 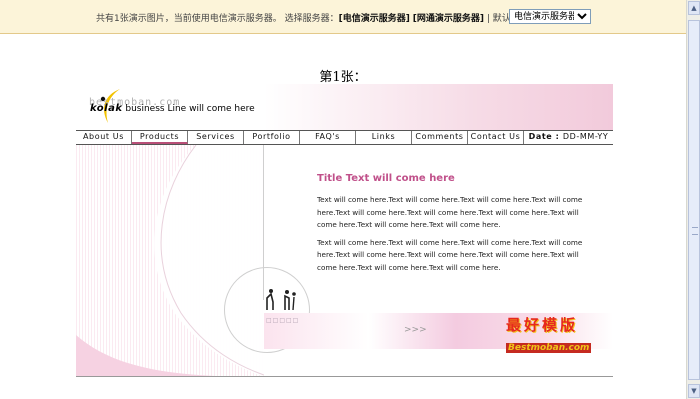 I want to click on brand-line: kolak business Line will come here, so click(x=172, y=108).